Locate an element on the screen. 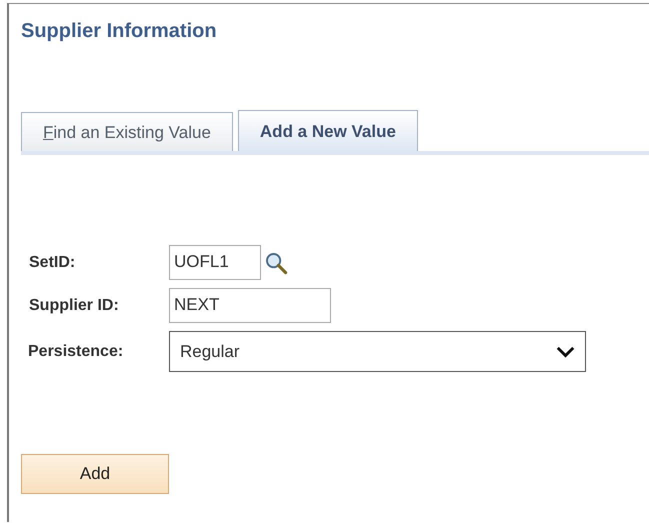  field-label: Supplier ID: is located at coordinates (74, 305).